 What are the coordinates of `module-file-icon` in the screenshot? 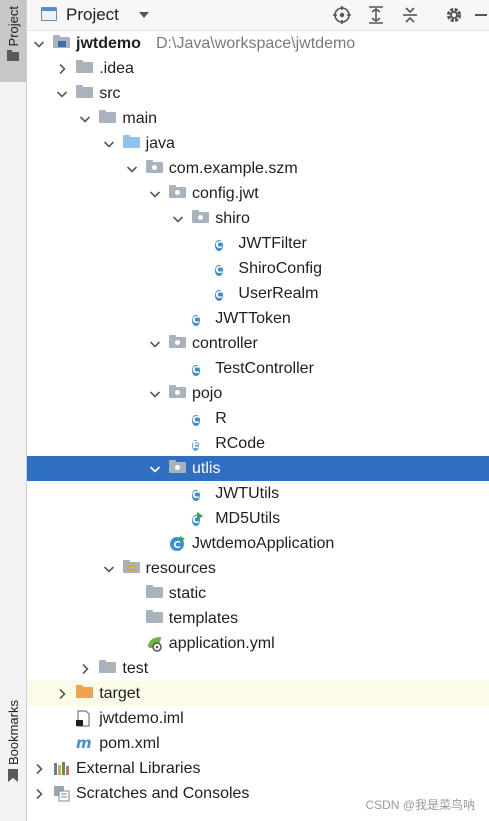 It's located at (84, 718).